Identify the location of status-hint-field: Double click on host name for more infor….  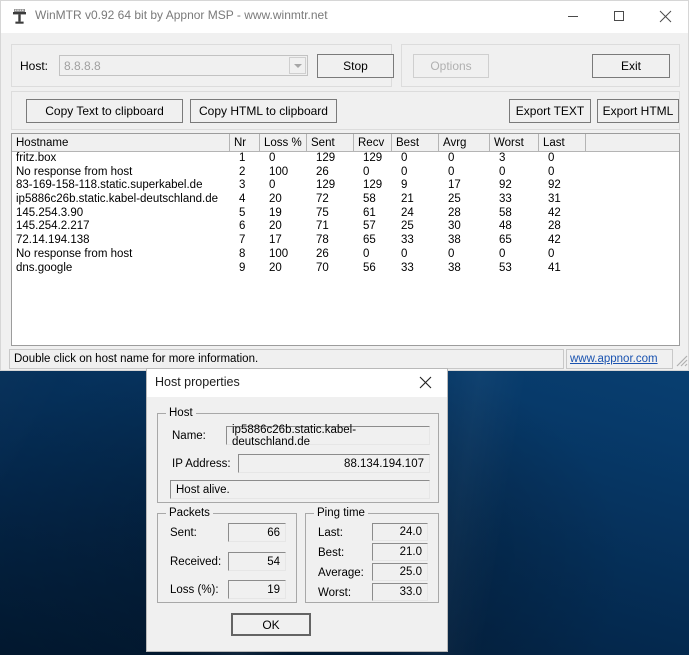
(286, 359).